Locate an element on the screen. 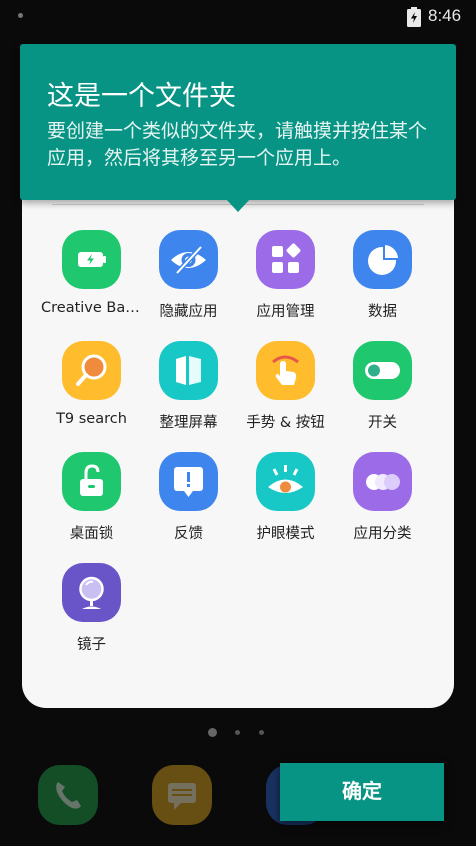 This screenshot has height=846, width=476. app-gestures-buttons: 手势 & 按钮 is located at coordinates (285, 396).